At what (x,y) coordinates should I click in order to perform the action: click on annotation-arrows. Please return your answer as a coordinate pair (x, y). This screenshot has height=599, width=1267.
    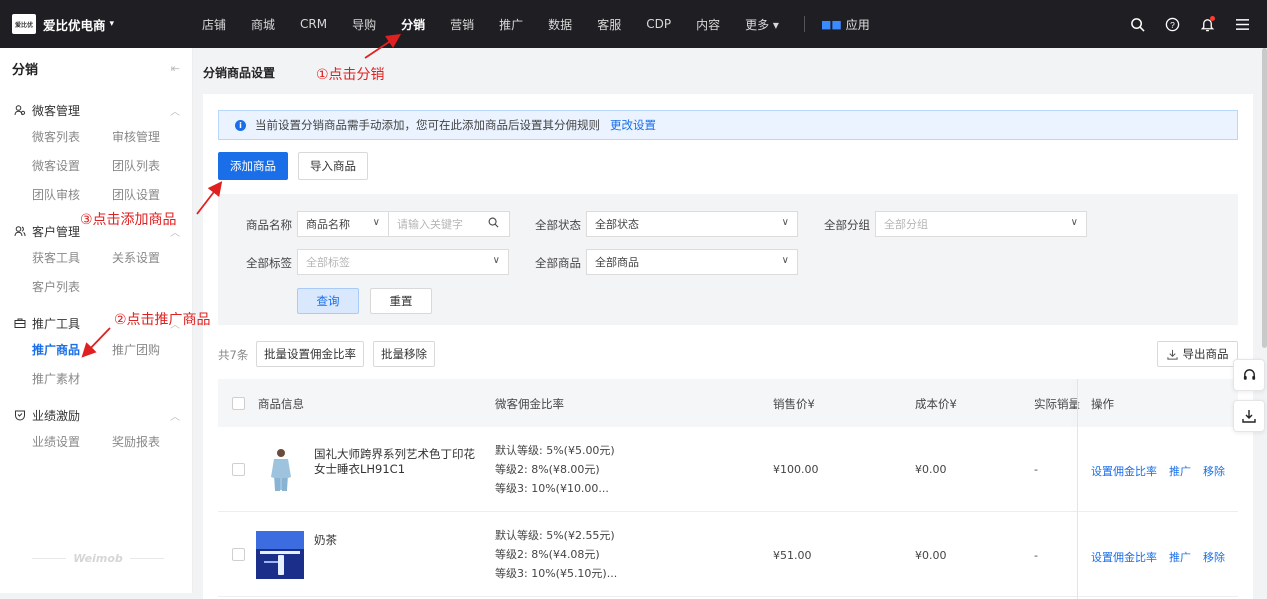
    Looking at the image, I should click on (241, 196).